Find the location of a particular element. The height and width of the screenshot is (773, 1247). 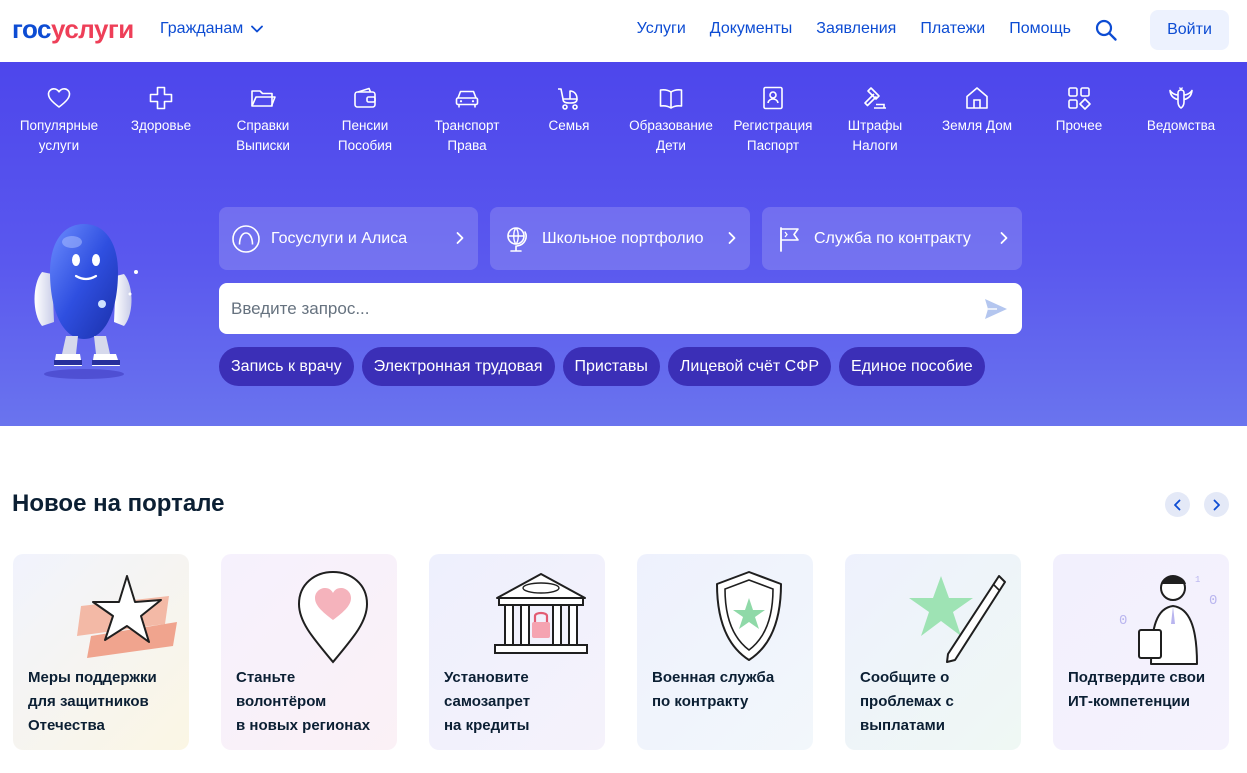

house-icon is located at coordinates (977, 98).